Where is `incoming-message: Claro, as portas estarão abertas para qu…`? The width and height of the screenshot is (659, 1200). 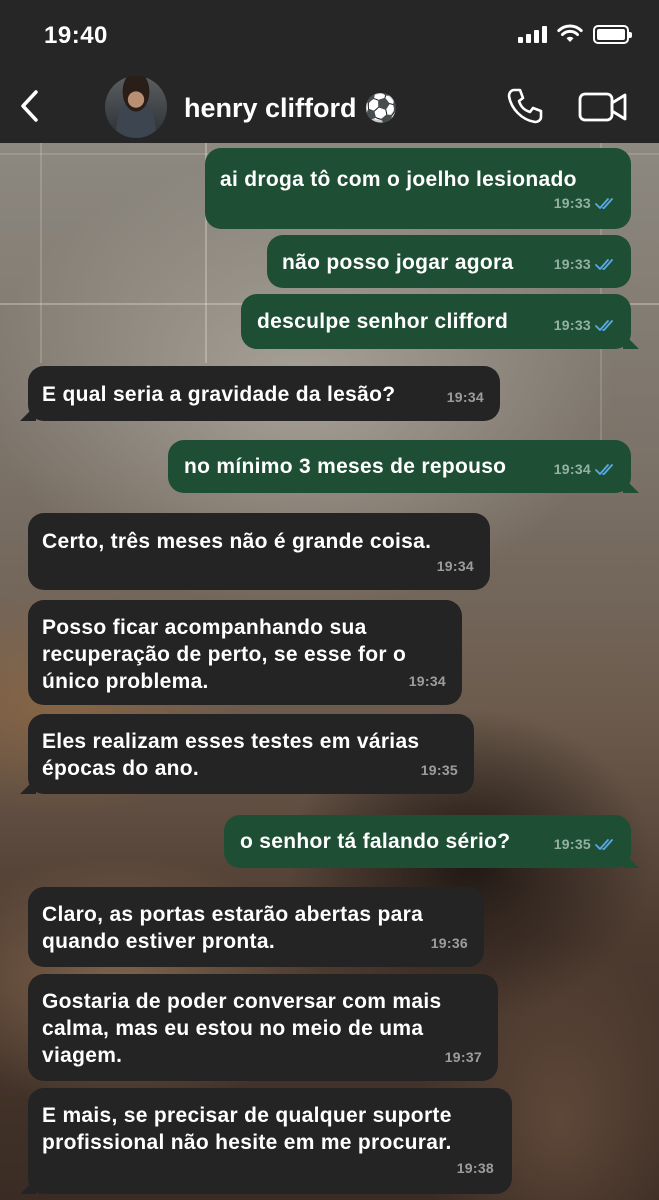
incoming-message: Claro, as portas estarão abertas para qu… is located at coordinates (256, 927).